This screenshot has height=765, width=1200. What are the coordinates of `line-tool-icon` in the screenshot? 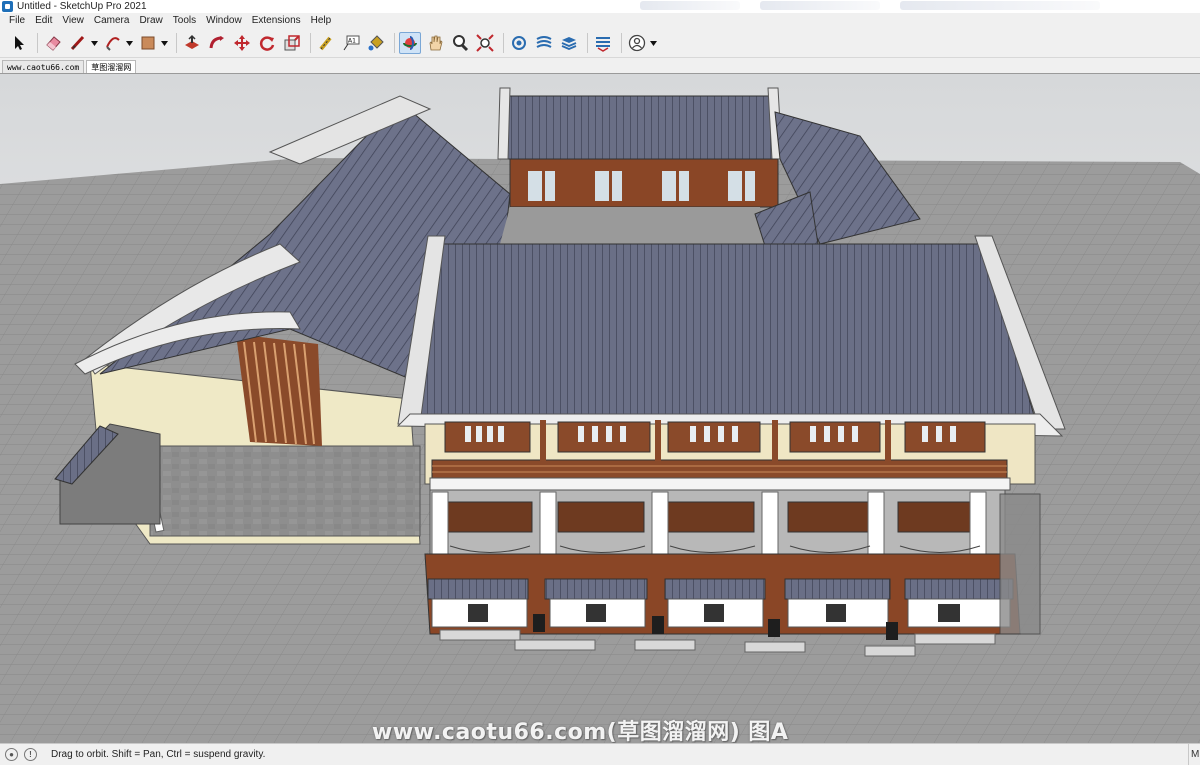 It's located at (77, 43).